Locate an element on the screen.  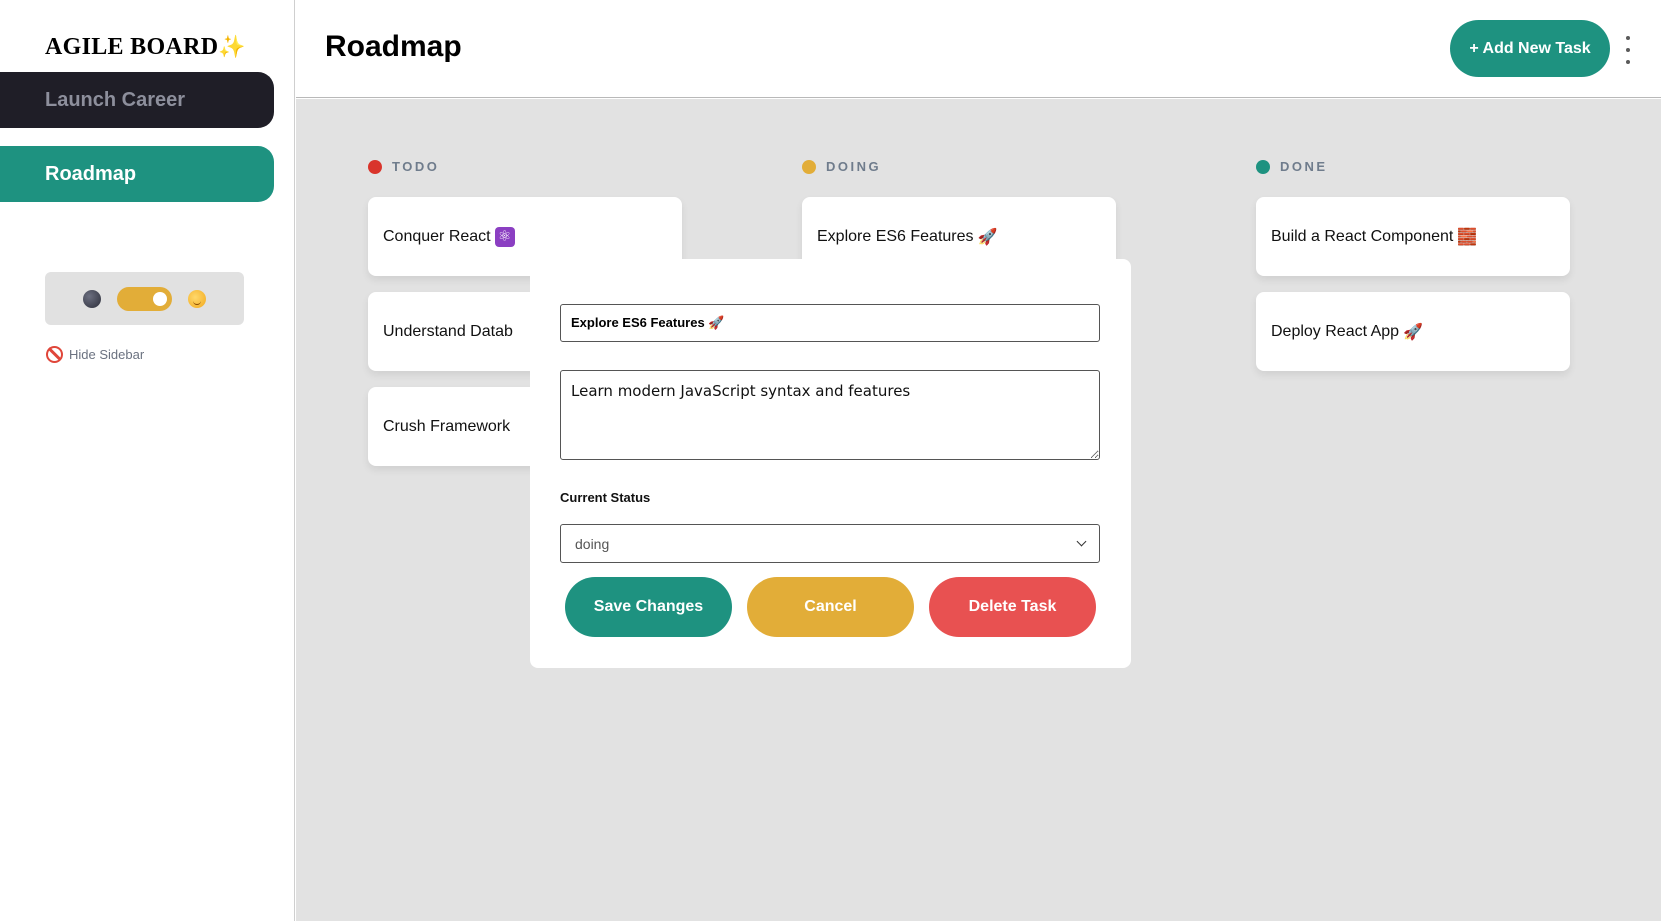
column-header-done: DONE is located at coordinates (1292, 166).